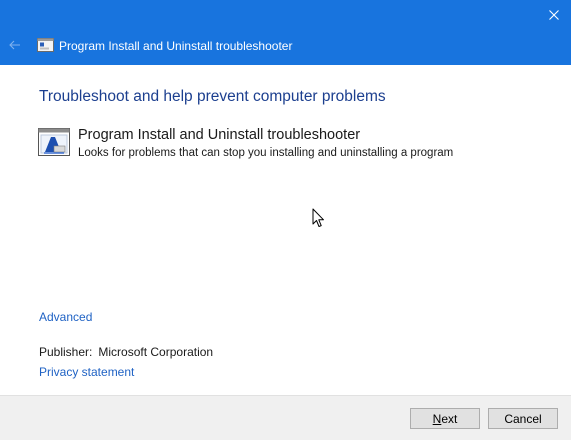  I want to click on program-install-troubleshooter-icon, so click(54, 142).